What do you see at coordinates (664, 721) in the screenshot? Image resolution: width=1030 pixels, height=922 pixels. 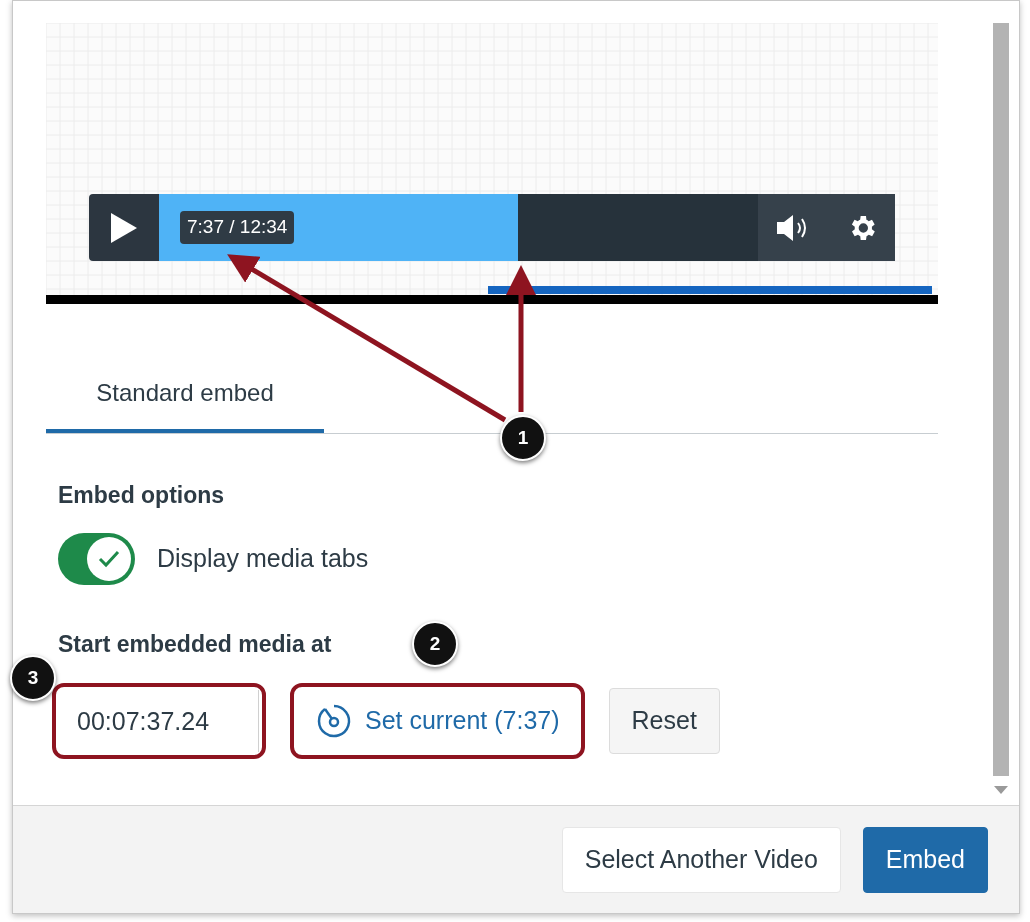 I see `reset-button: Reset` at bounding box center [664, 721].